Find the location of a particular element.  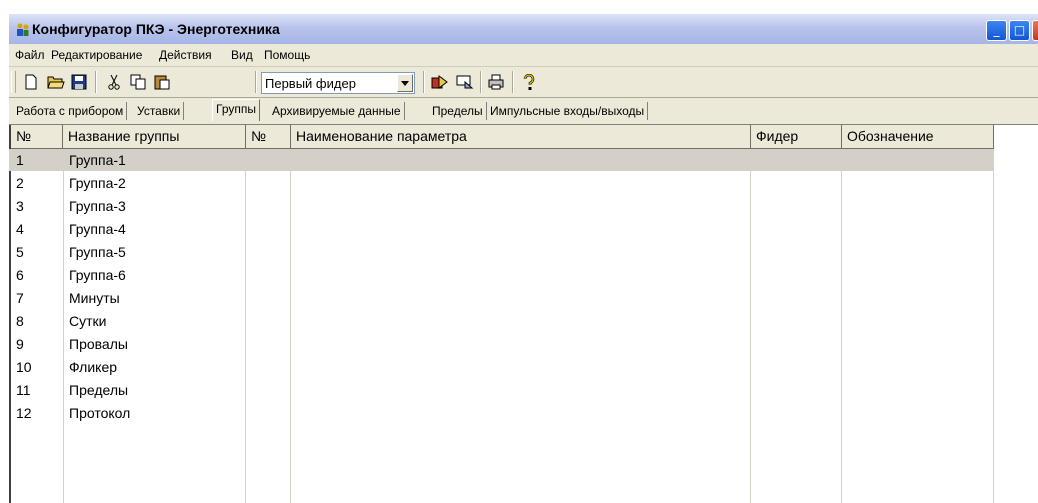

table-row: 5 Группа-5 is located at coordinates (523, 252).